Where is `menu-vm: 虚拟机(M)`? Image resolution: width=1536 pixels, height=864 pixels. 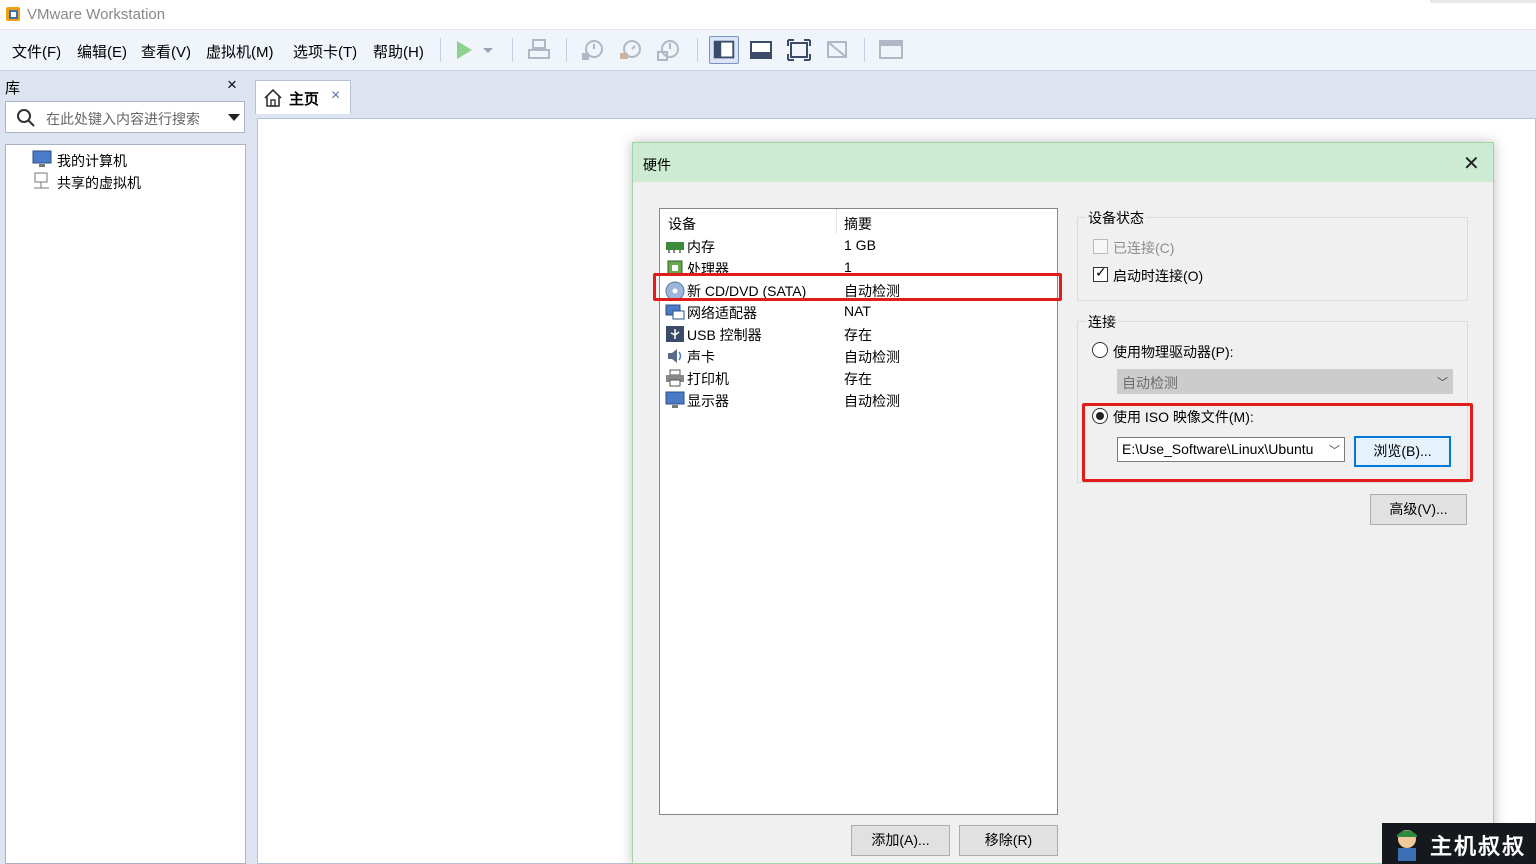
menu-vm: 虚拟机(M) is located at coordinates (240, 51).